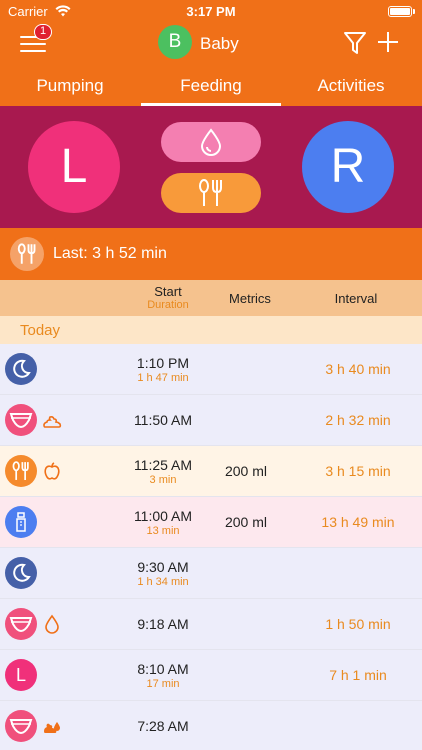 The image size is (422, 750). I want to click on table-row: 1:10 PM 1 h 47 min 3 h 40 min, so click(211, 369).